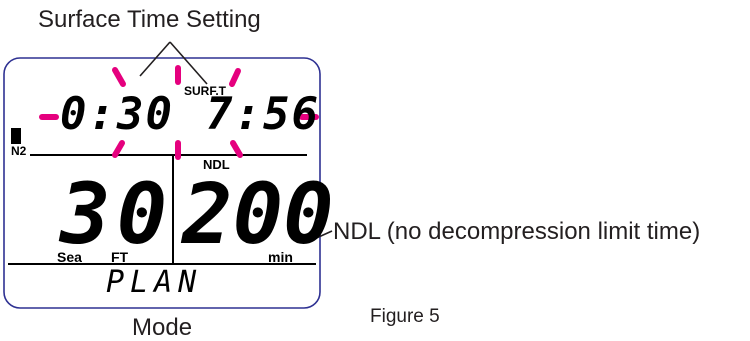 The width and height of the screenshot is (750, 341). I want to click on elapsed-time-readout: 0:30, so click(117, 114).